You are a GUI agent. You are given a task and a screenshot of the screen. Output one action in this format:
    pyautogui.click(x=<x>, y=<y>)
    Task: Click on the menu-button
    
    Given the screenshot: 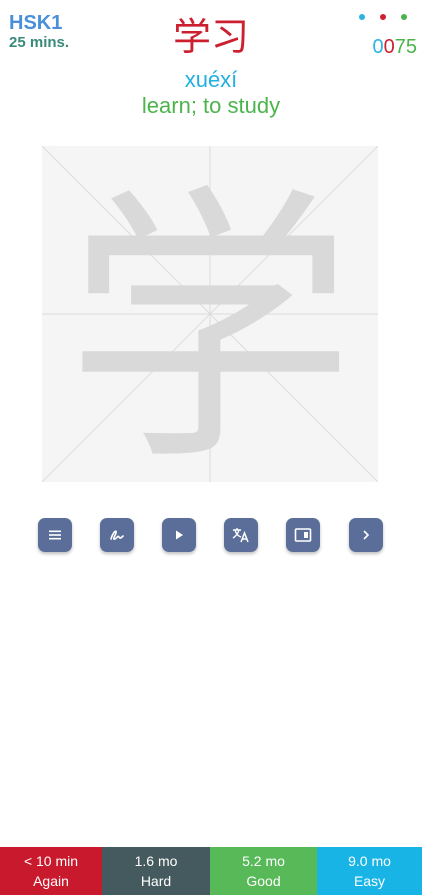 What is the action you would take?
    pyautogui.click(x=55, y=535)
    